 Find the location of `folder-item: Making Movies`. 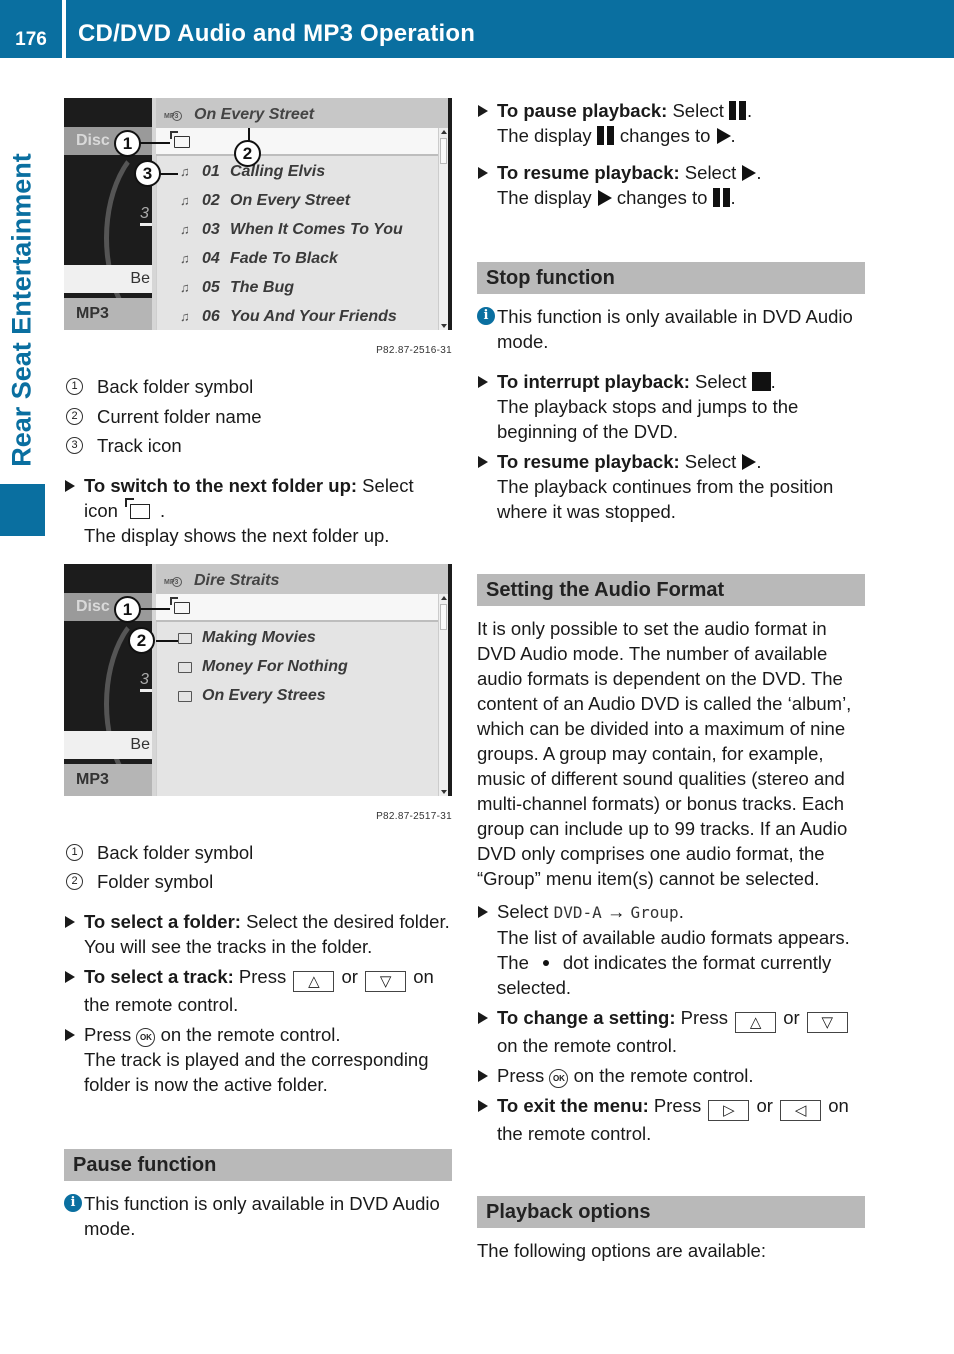

folder-item: Making Movies is located at coordinates (297, 637).